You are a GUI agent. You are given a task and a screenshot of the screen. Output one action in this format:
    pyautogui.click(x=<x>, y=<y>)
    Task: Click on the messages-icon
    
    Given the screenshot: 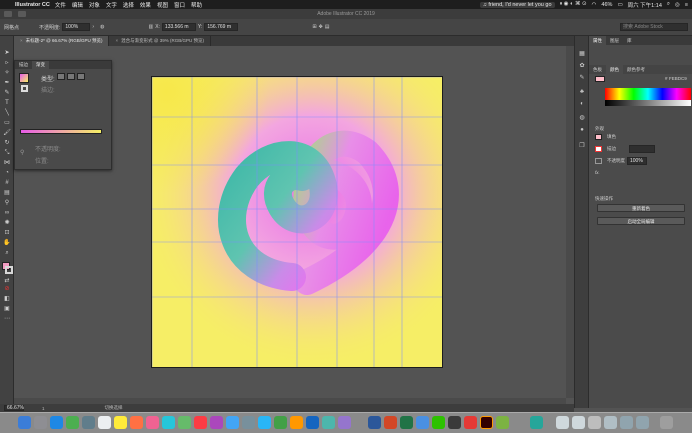 What is the action you would take?
    pyautogui.click(x=72, y=422)
    